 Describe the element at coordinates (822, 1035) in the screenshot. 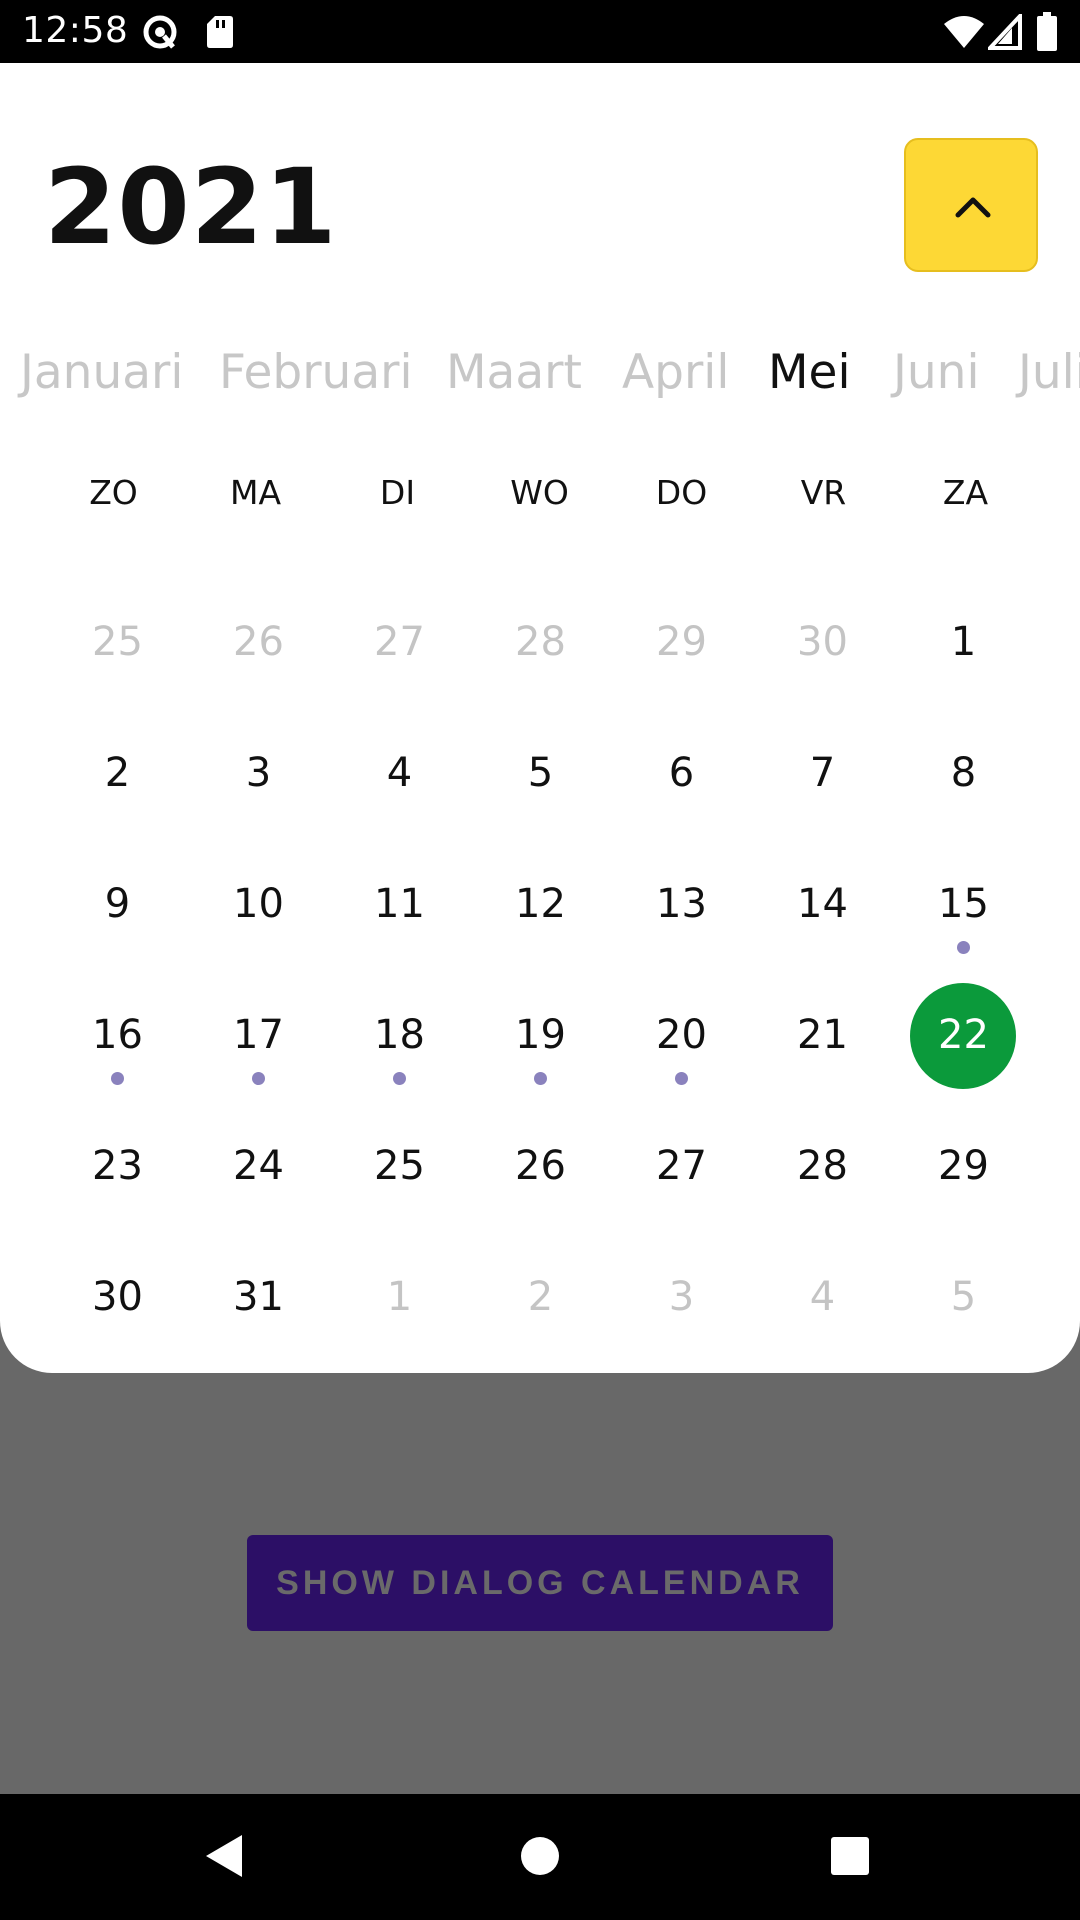

I see `day-number: 21` at that location.